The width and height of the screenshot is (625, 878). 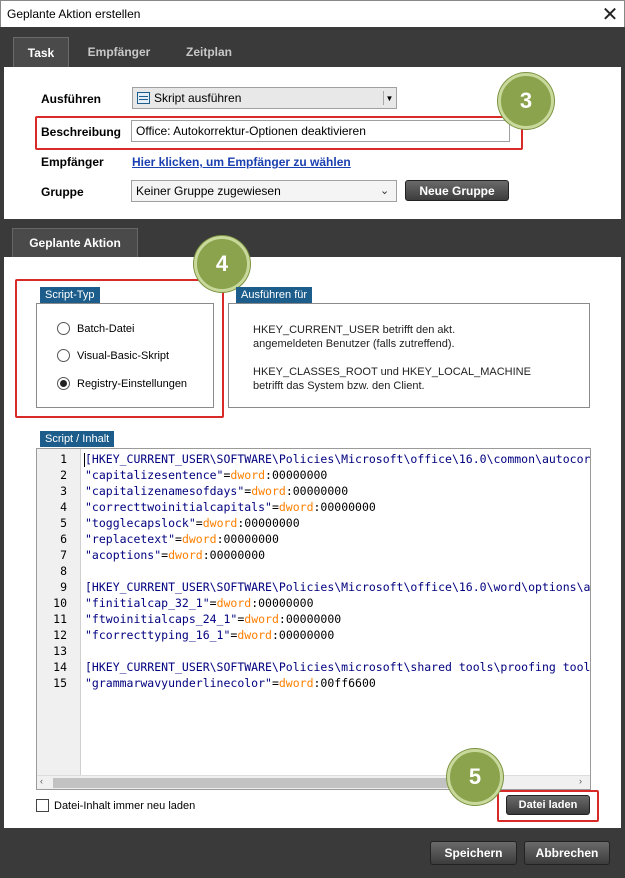 What do you see at coordinates (158, 635) in the screenshot?
I see `code-token: "fcorrecttyping_16_1"` at bounding box center [158, 635].